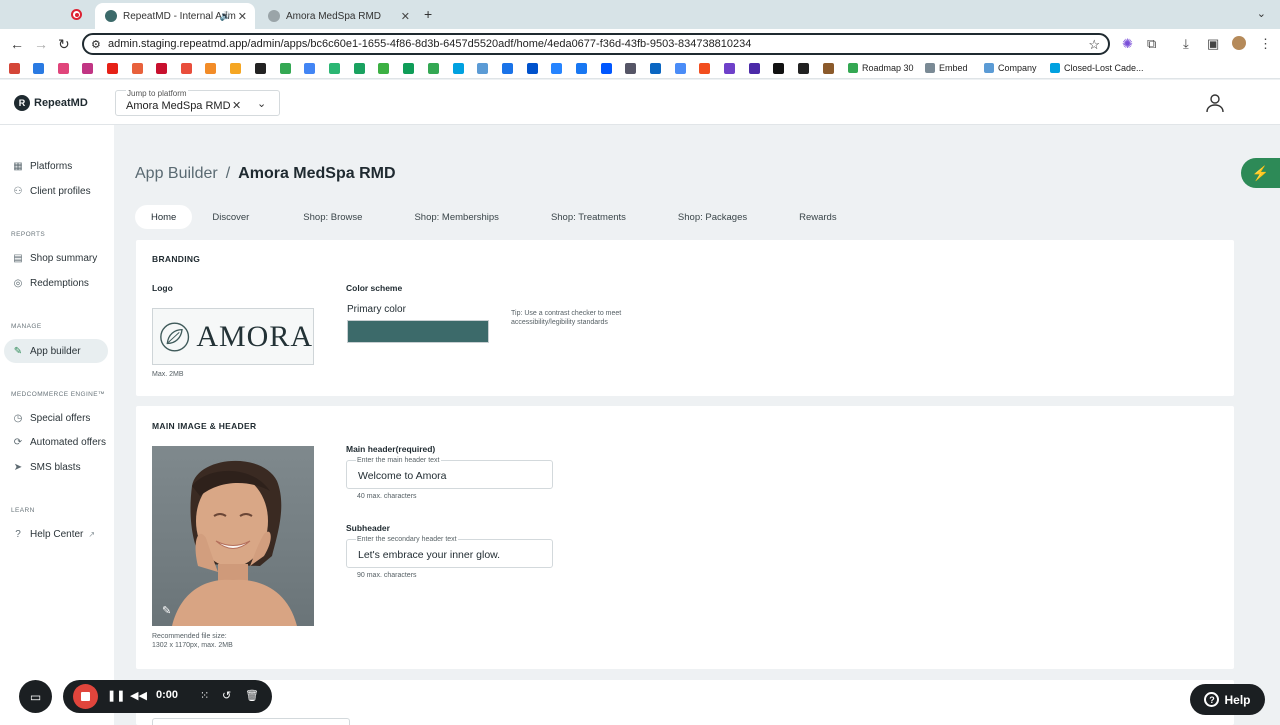  I want to click on jira-bookmark-icon, so click(532, 68).